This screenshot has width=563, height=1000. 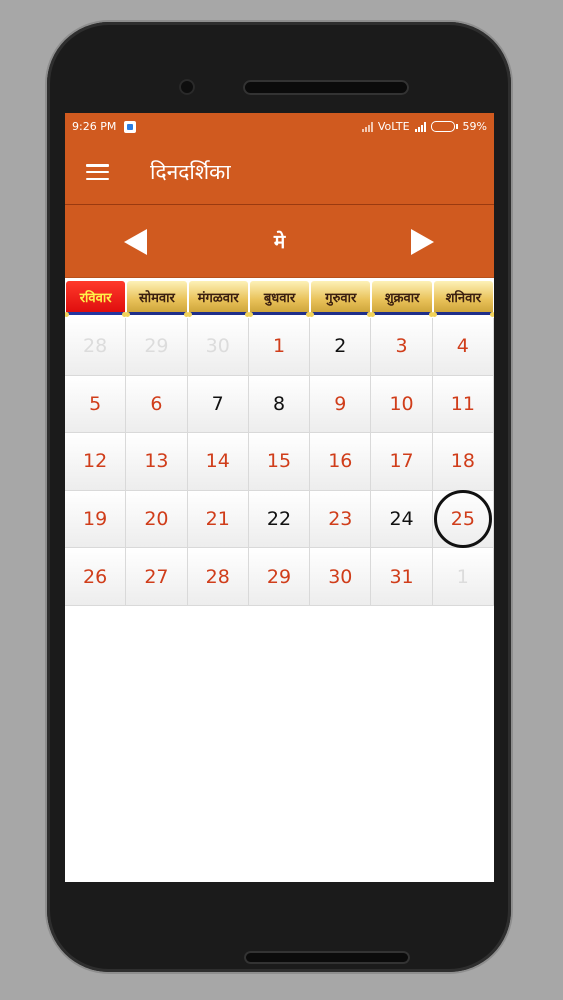 I want to click on calendar-day: 22, so click(x=279, y=519).